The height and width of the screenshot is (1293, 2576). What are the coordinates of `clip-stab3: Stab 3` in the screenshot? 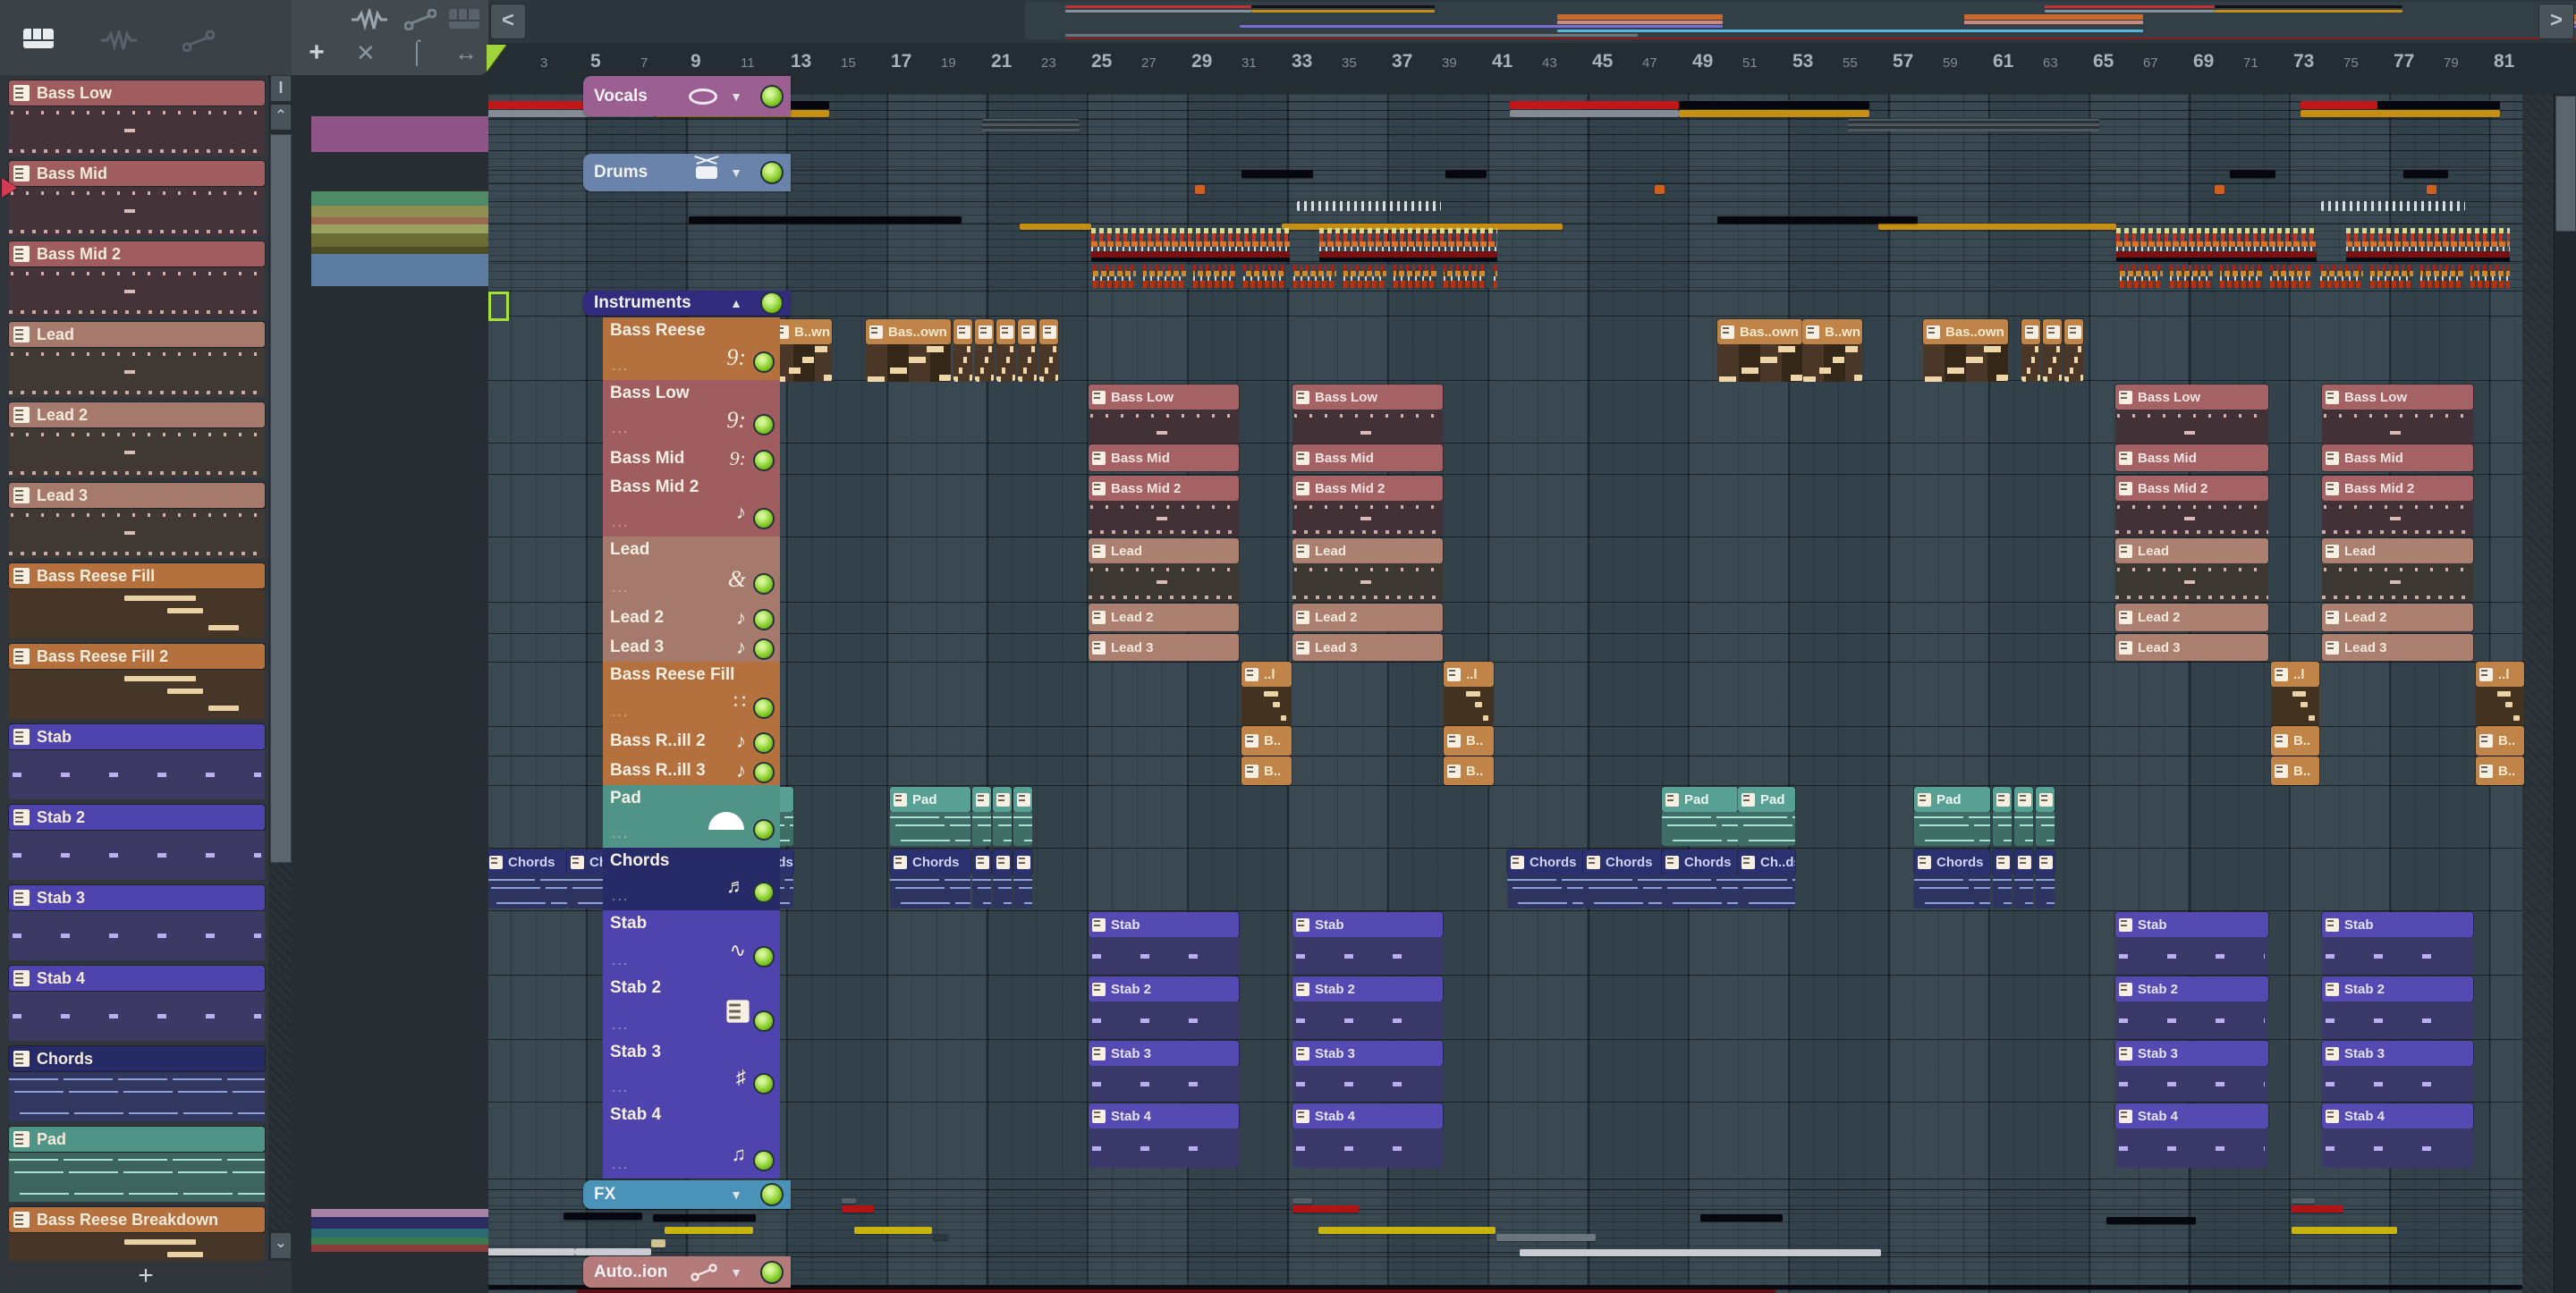 It's located at (2191, 1072).